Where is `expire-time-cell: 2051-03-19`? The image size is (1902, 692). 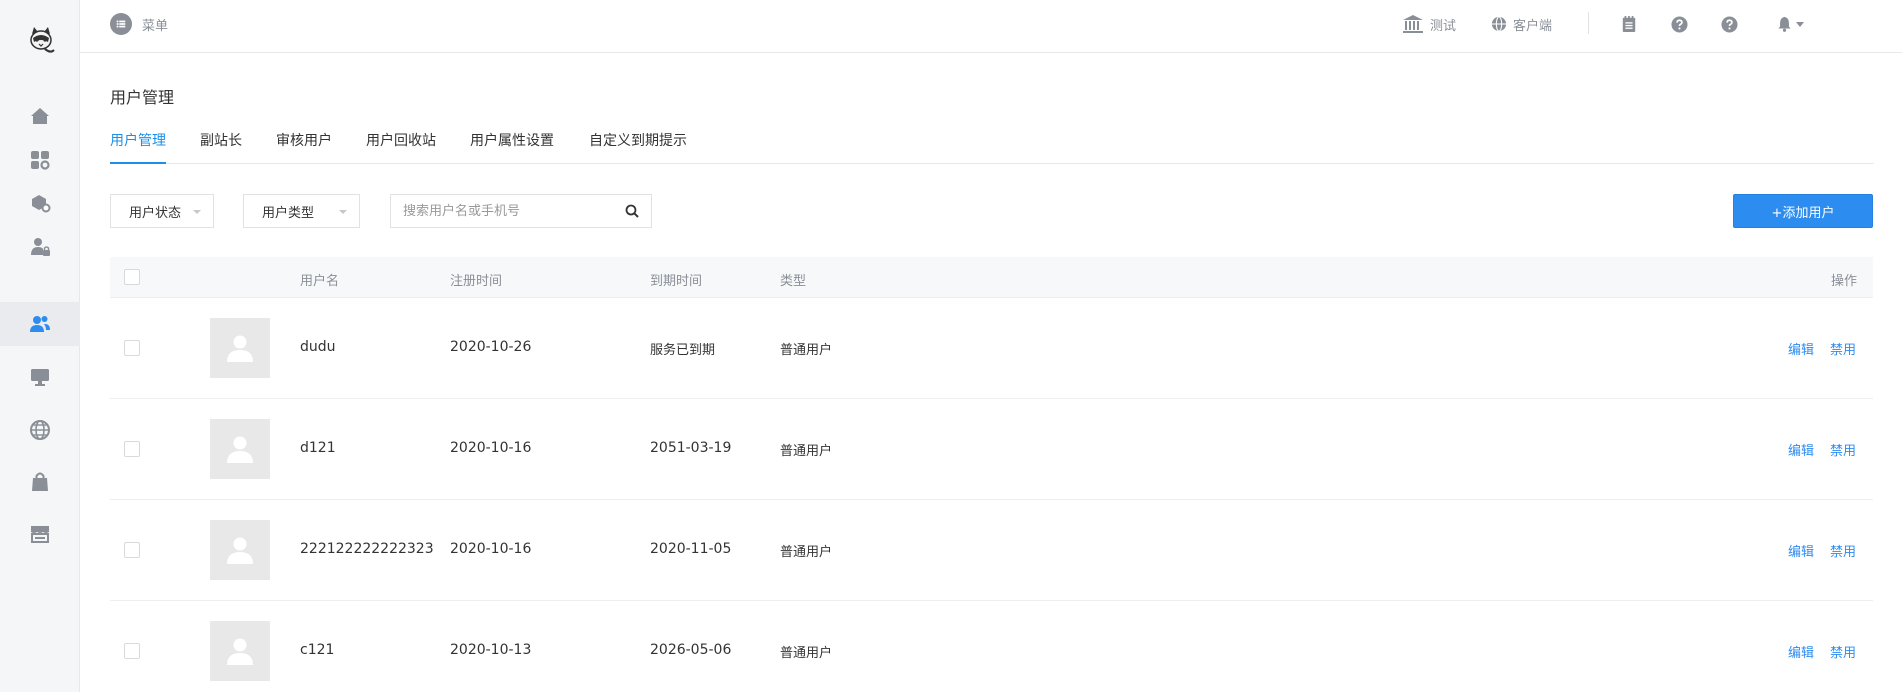 expire-time-cell: 2051-03-19 is located at coordinates (691, 448).